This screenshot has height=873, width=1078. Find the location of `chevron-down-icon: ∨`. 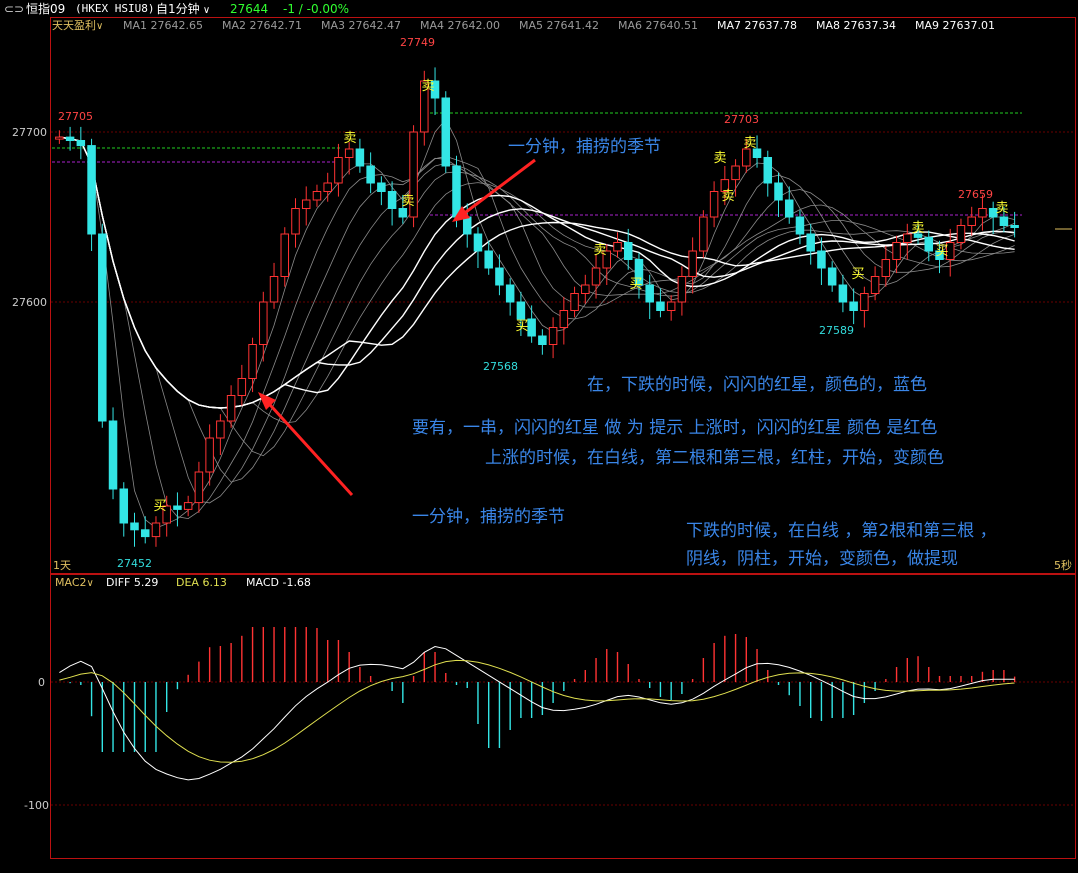

chevron-down-icon: ∨ is located at coordinates (90, 583).